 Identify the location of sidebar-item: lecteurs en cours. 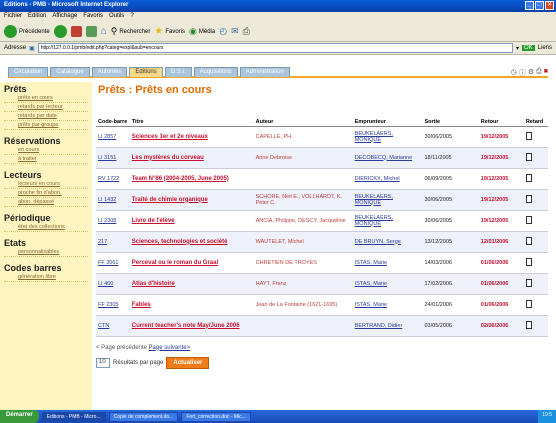
(46, 184).